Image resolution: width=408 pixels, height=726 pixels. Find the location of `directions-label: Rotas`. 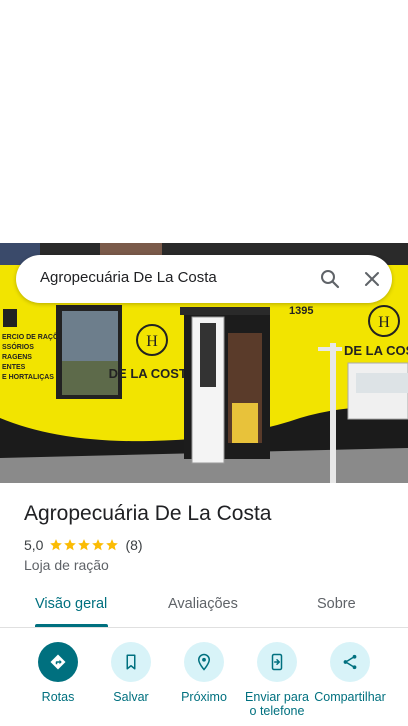

directions-label: Rotas is located at coordinates (58, 697).